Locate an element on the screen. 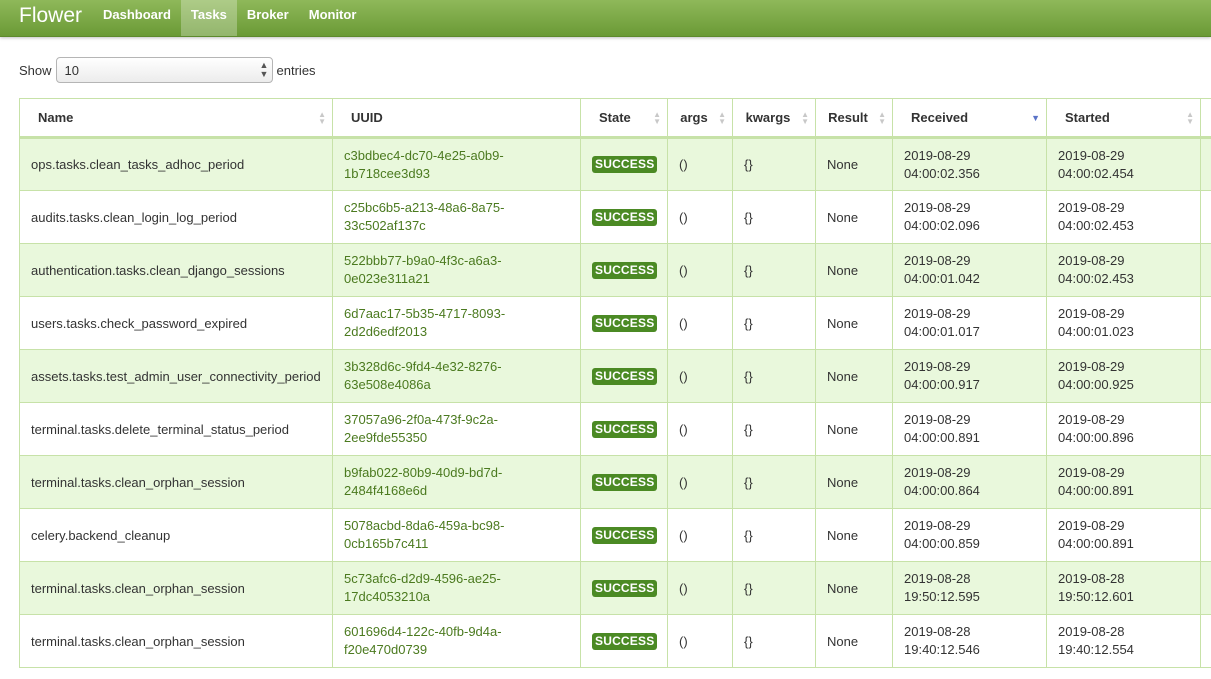 The width and height of the screenshot is (1211, 679). task-uuid-link: c3bdbec4-dc70-4e25-a0b9- 1b718cee3d93 is located at coordinates (456, 164).